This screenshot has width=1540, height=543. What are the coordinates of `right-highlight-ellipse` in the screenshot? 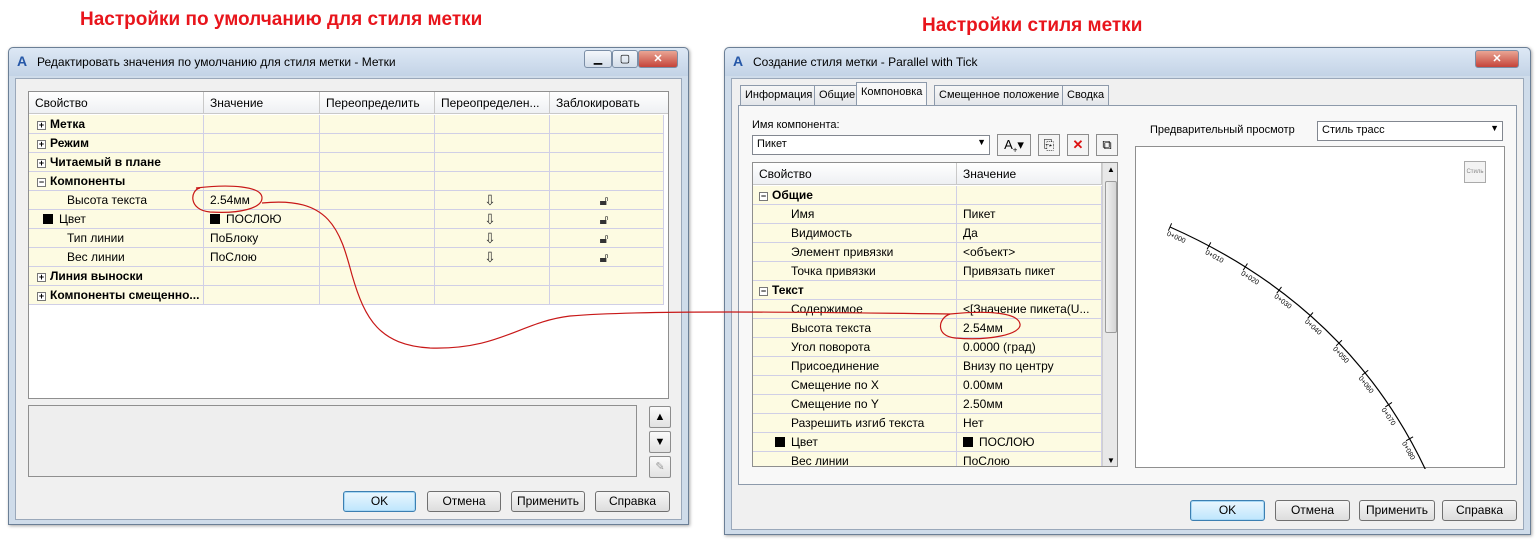 It's located at (980, 325).